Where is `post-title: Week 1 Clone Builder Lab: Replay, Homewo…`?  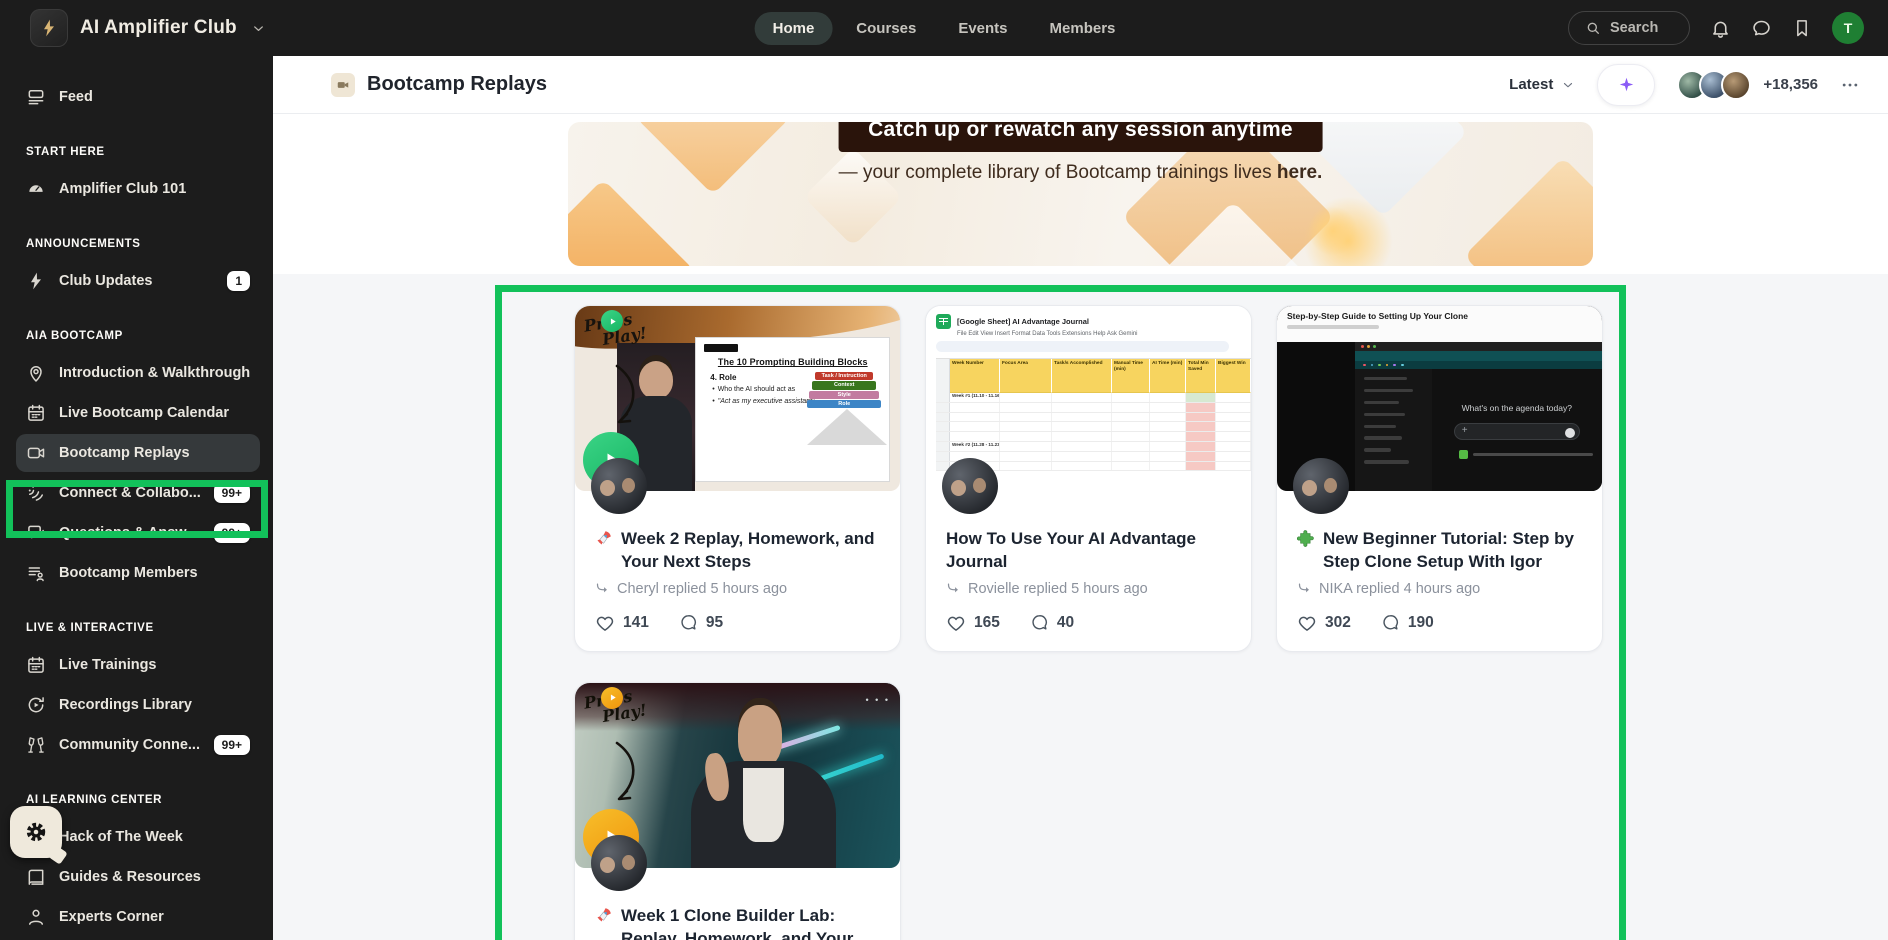
post-title: Week 1 Clone Builder Lab: Replay, Homewo… is located at coordinates (750, 922).